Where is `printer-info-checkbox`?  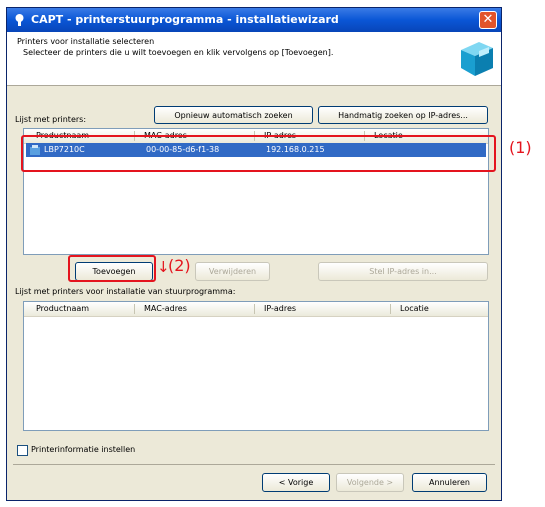 printer-info-checkbox is located at coordinates (22, 450).